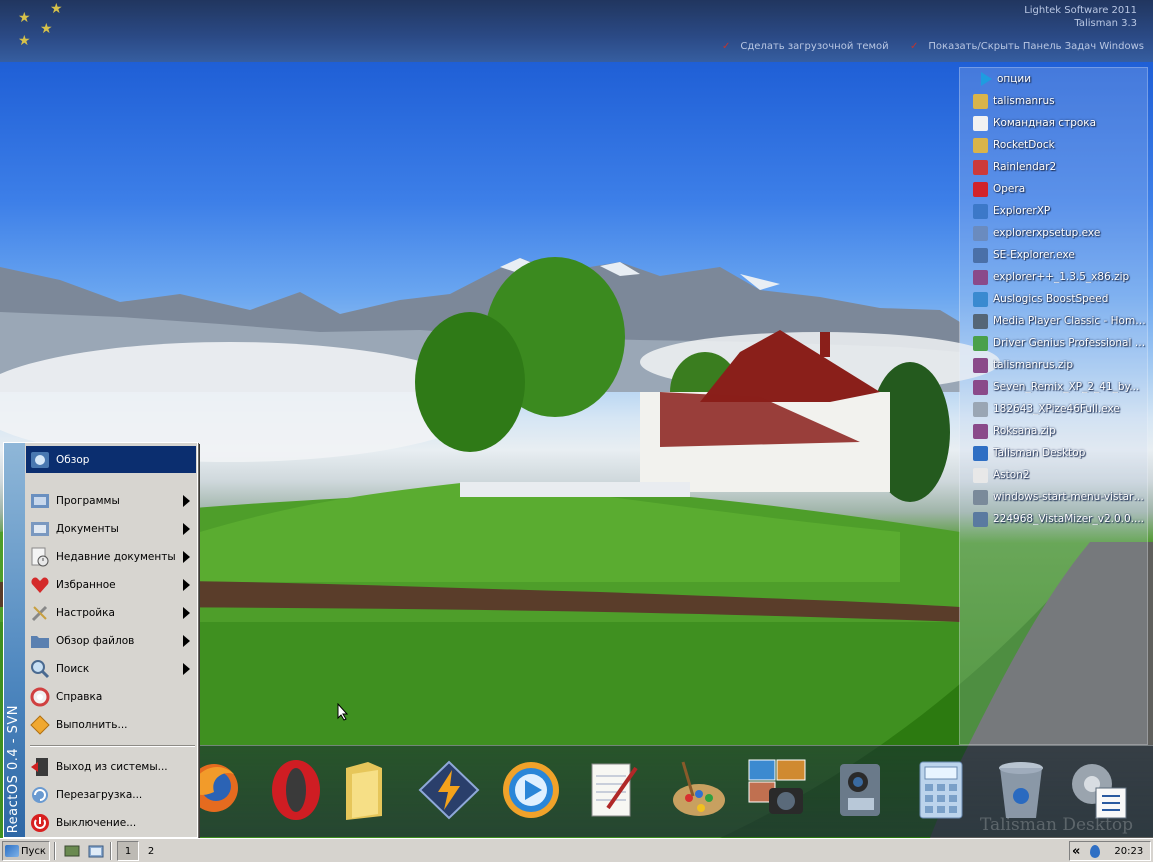 This screenshot has height=862, width=1153. Describe the element at coordinates (88, 500) in the screenshot. I see `menu-item-label: Программы` at that location.